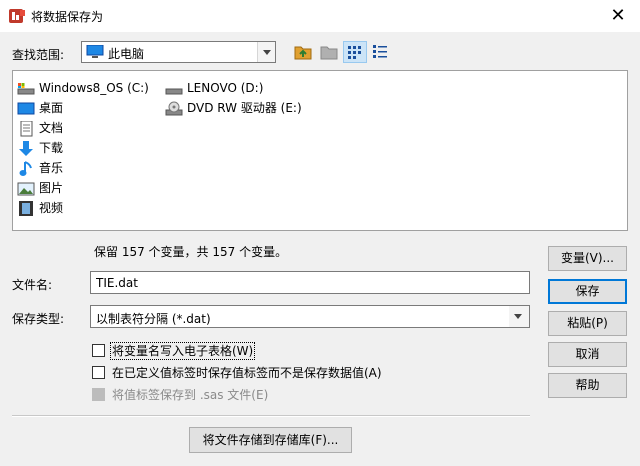 The image size is (640, 466). I want to click on list-item-label: DVD RW 驱动器 (E:), so click(244, 108).